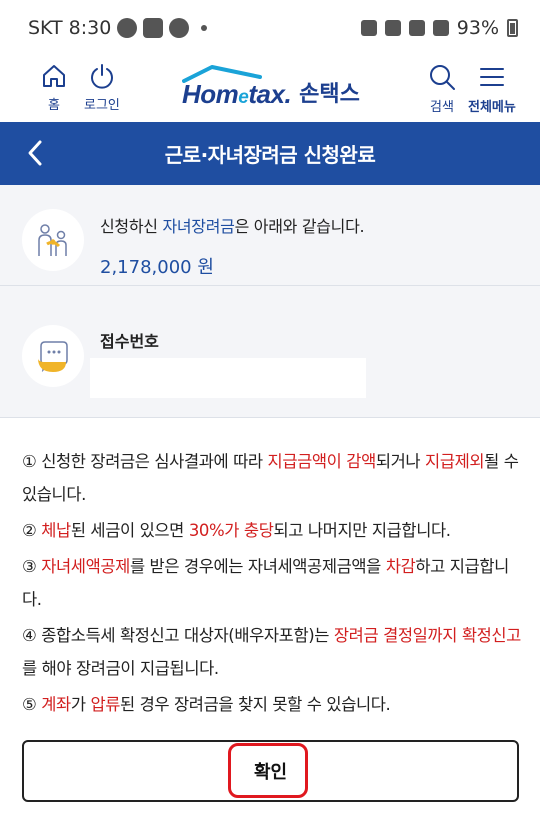  Describe the element at coordinates (228, 378) in the screenshot. I see `receipt-number-value` at that location.